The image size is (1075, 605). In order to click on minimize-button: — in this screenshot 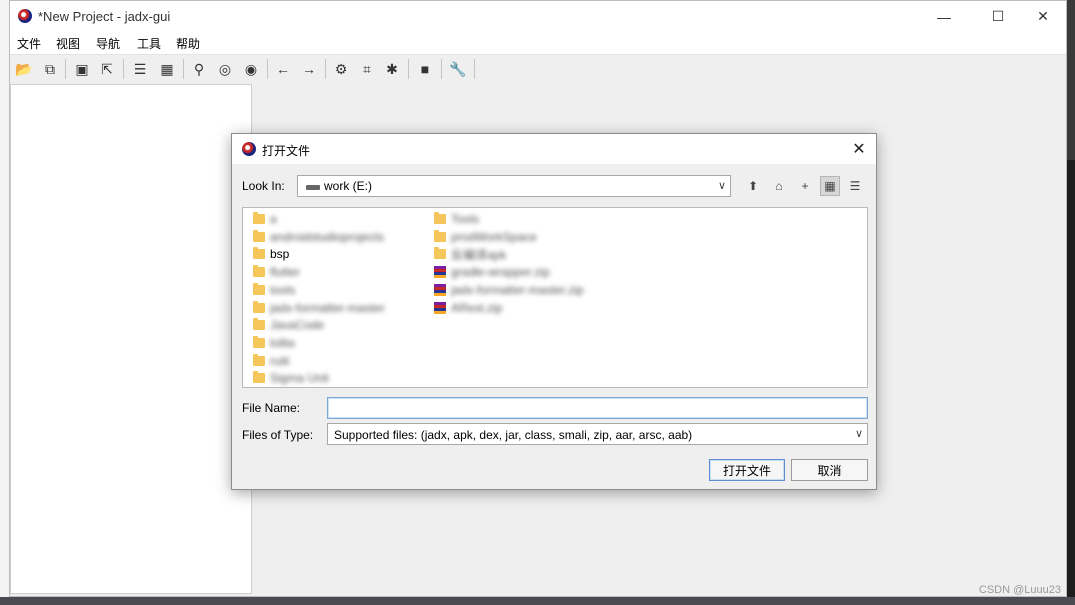, I will do `click(944, 16)`.